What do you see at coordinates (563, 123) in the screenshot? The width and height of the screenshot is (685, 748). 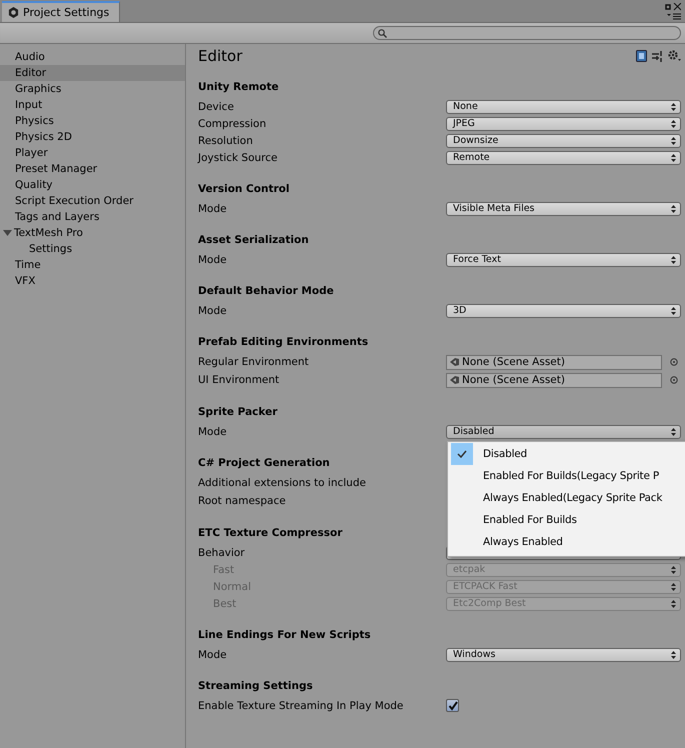 I see `dropdown: JPEG` at bounding box center [563, 123].